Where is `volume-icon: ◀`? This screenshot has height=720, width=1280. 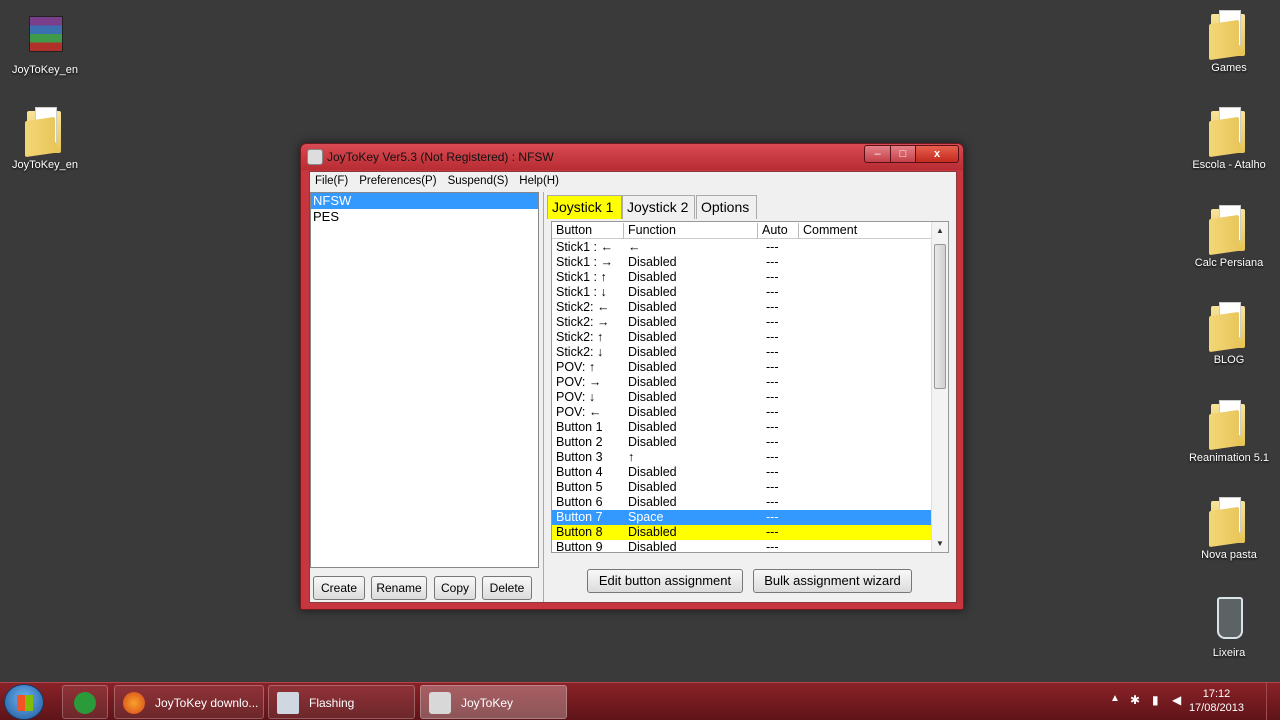
volume-icon: ◀ is located at coordinates (1176, 700).